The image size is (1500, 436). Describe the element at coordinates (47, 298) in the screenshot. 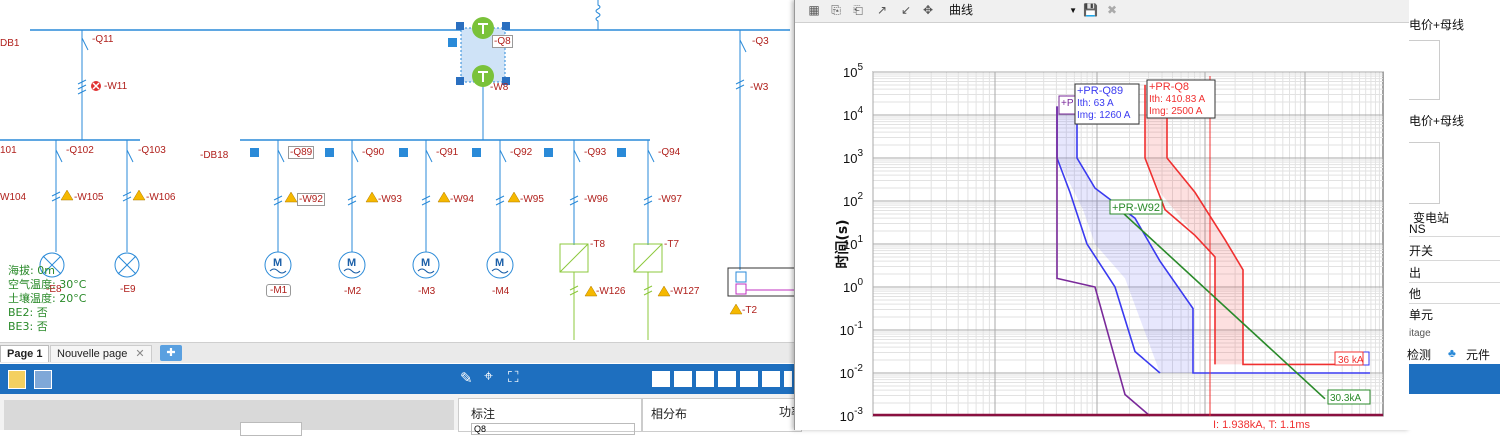

I see `env-soil-temp: 土壤温度: 20°C` at that location.